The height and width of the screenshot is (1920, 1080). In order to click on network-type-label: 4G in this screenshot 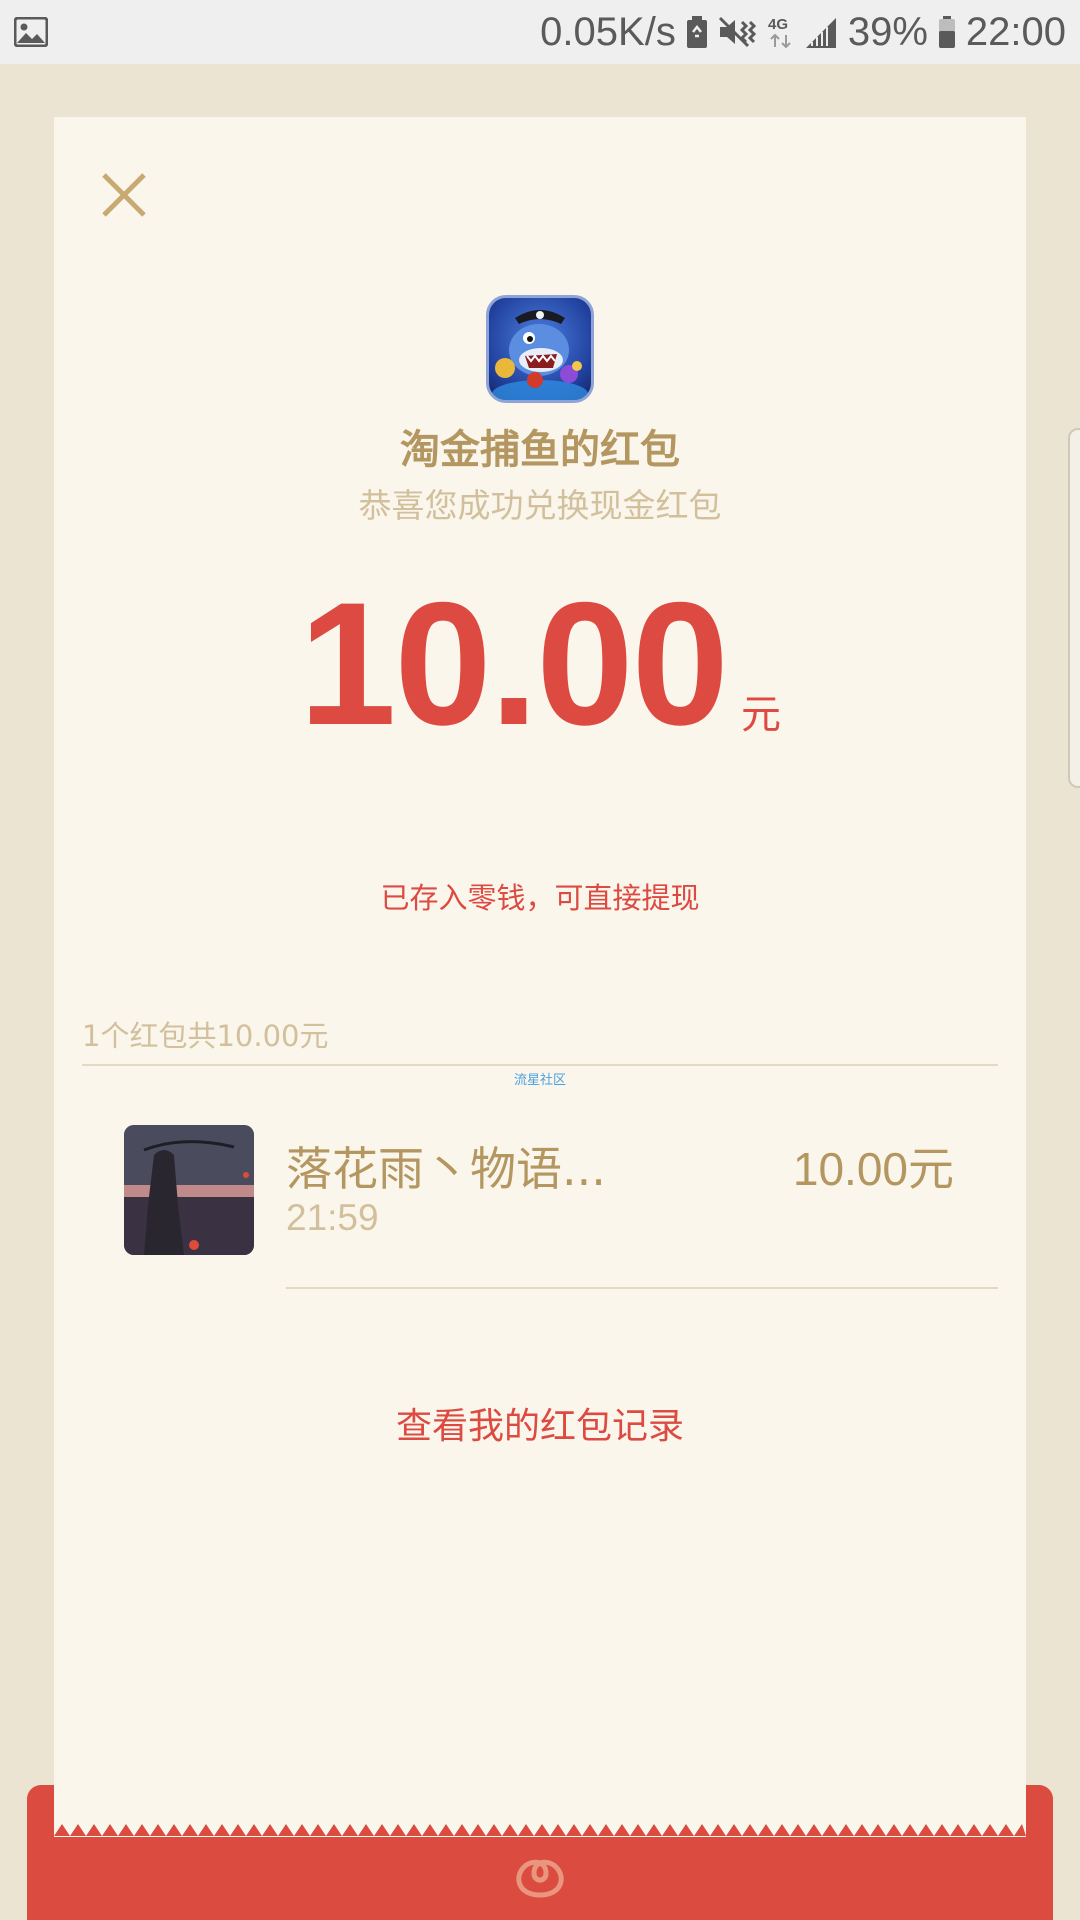, I will do `click(778, 24)`.